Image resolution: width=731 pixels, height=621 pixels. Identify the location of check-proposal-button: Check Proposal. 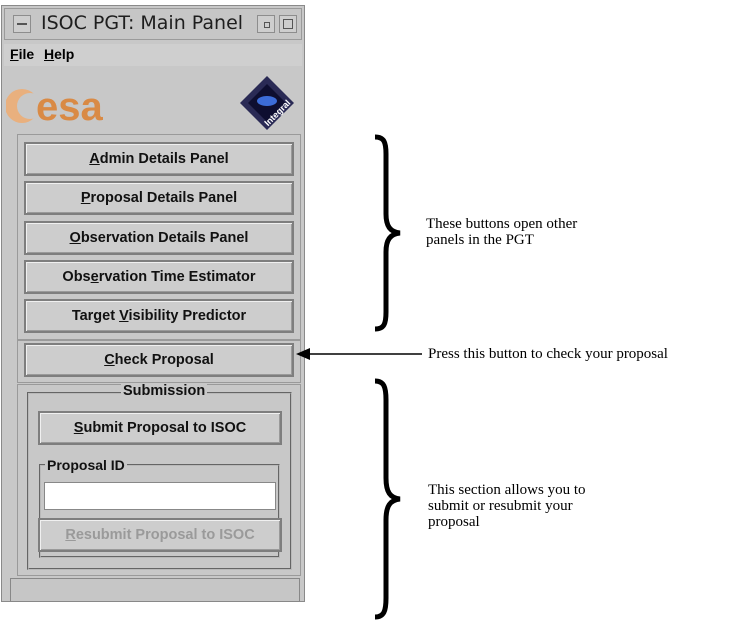
(159, 360).